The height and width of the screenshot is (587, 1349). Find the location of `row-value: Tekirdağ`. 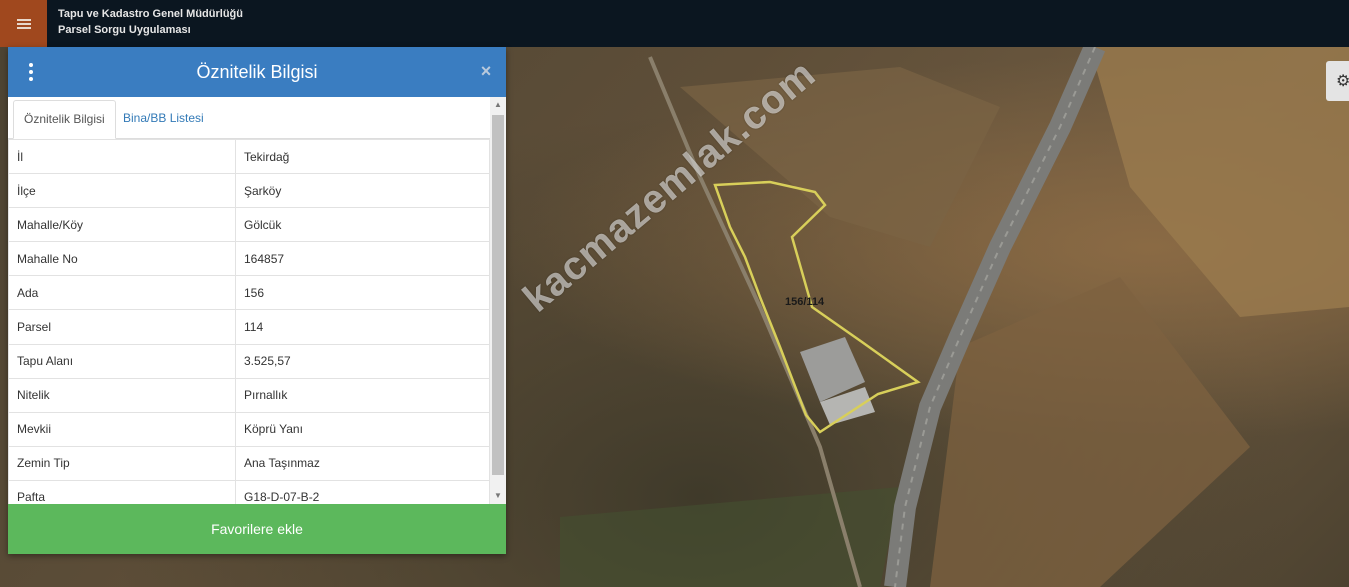

row-value: Tekirdağ is located at coordinates (362, 156).